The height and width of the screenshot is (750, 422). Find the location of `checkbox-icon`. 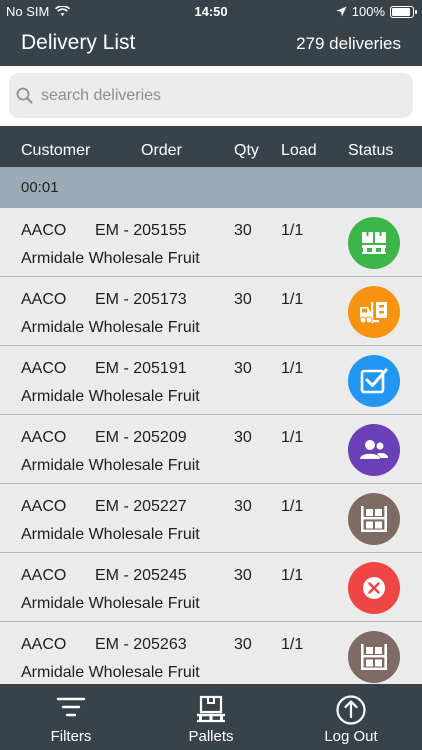

checkbox-icon is located at coordinates (374, 381).